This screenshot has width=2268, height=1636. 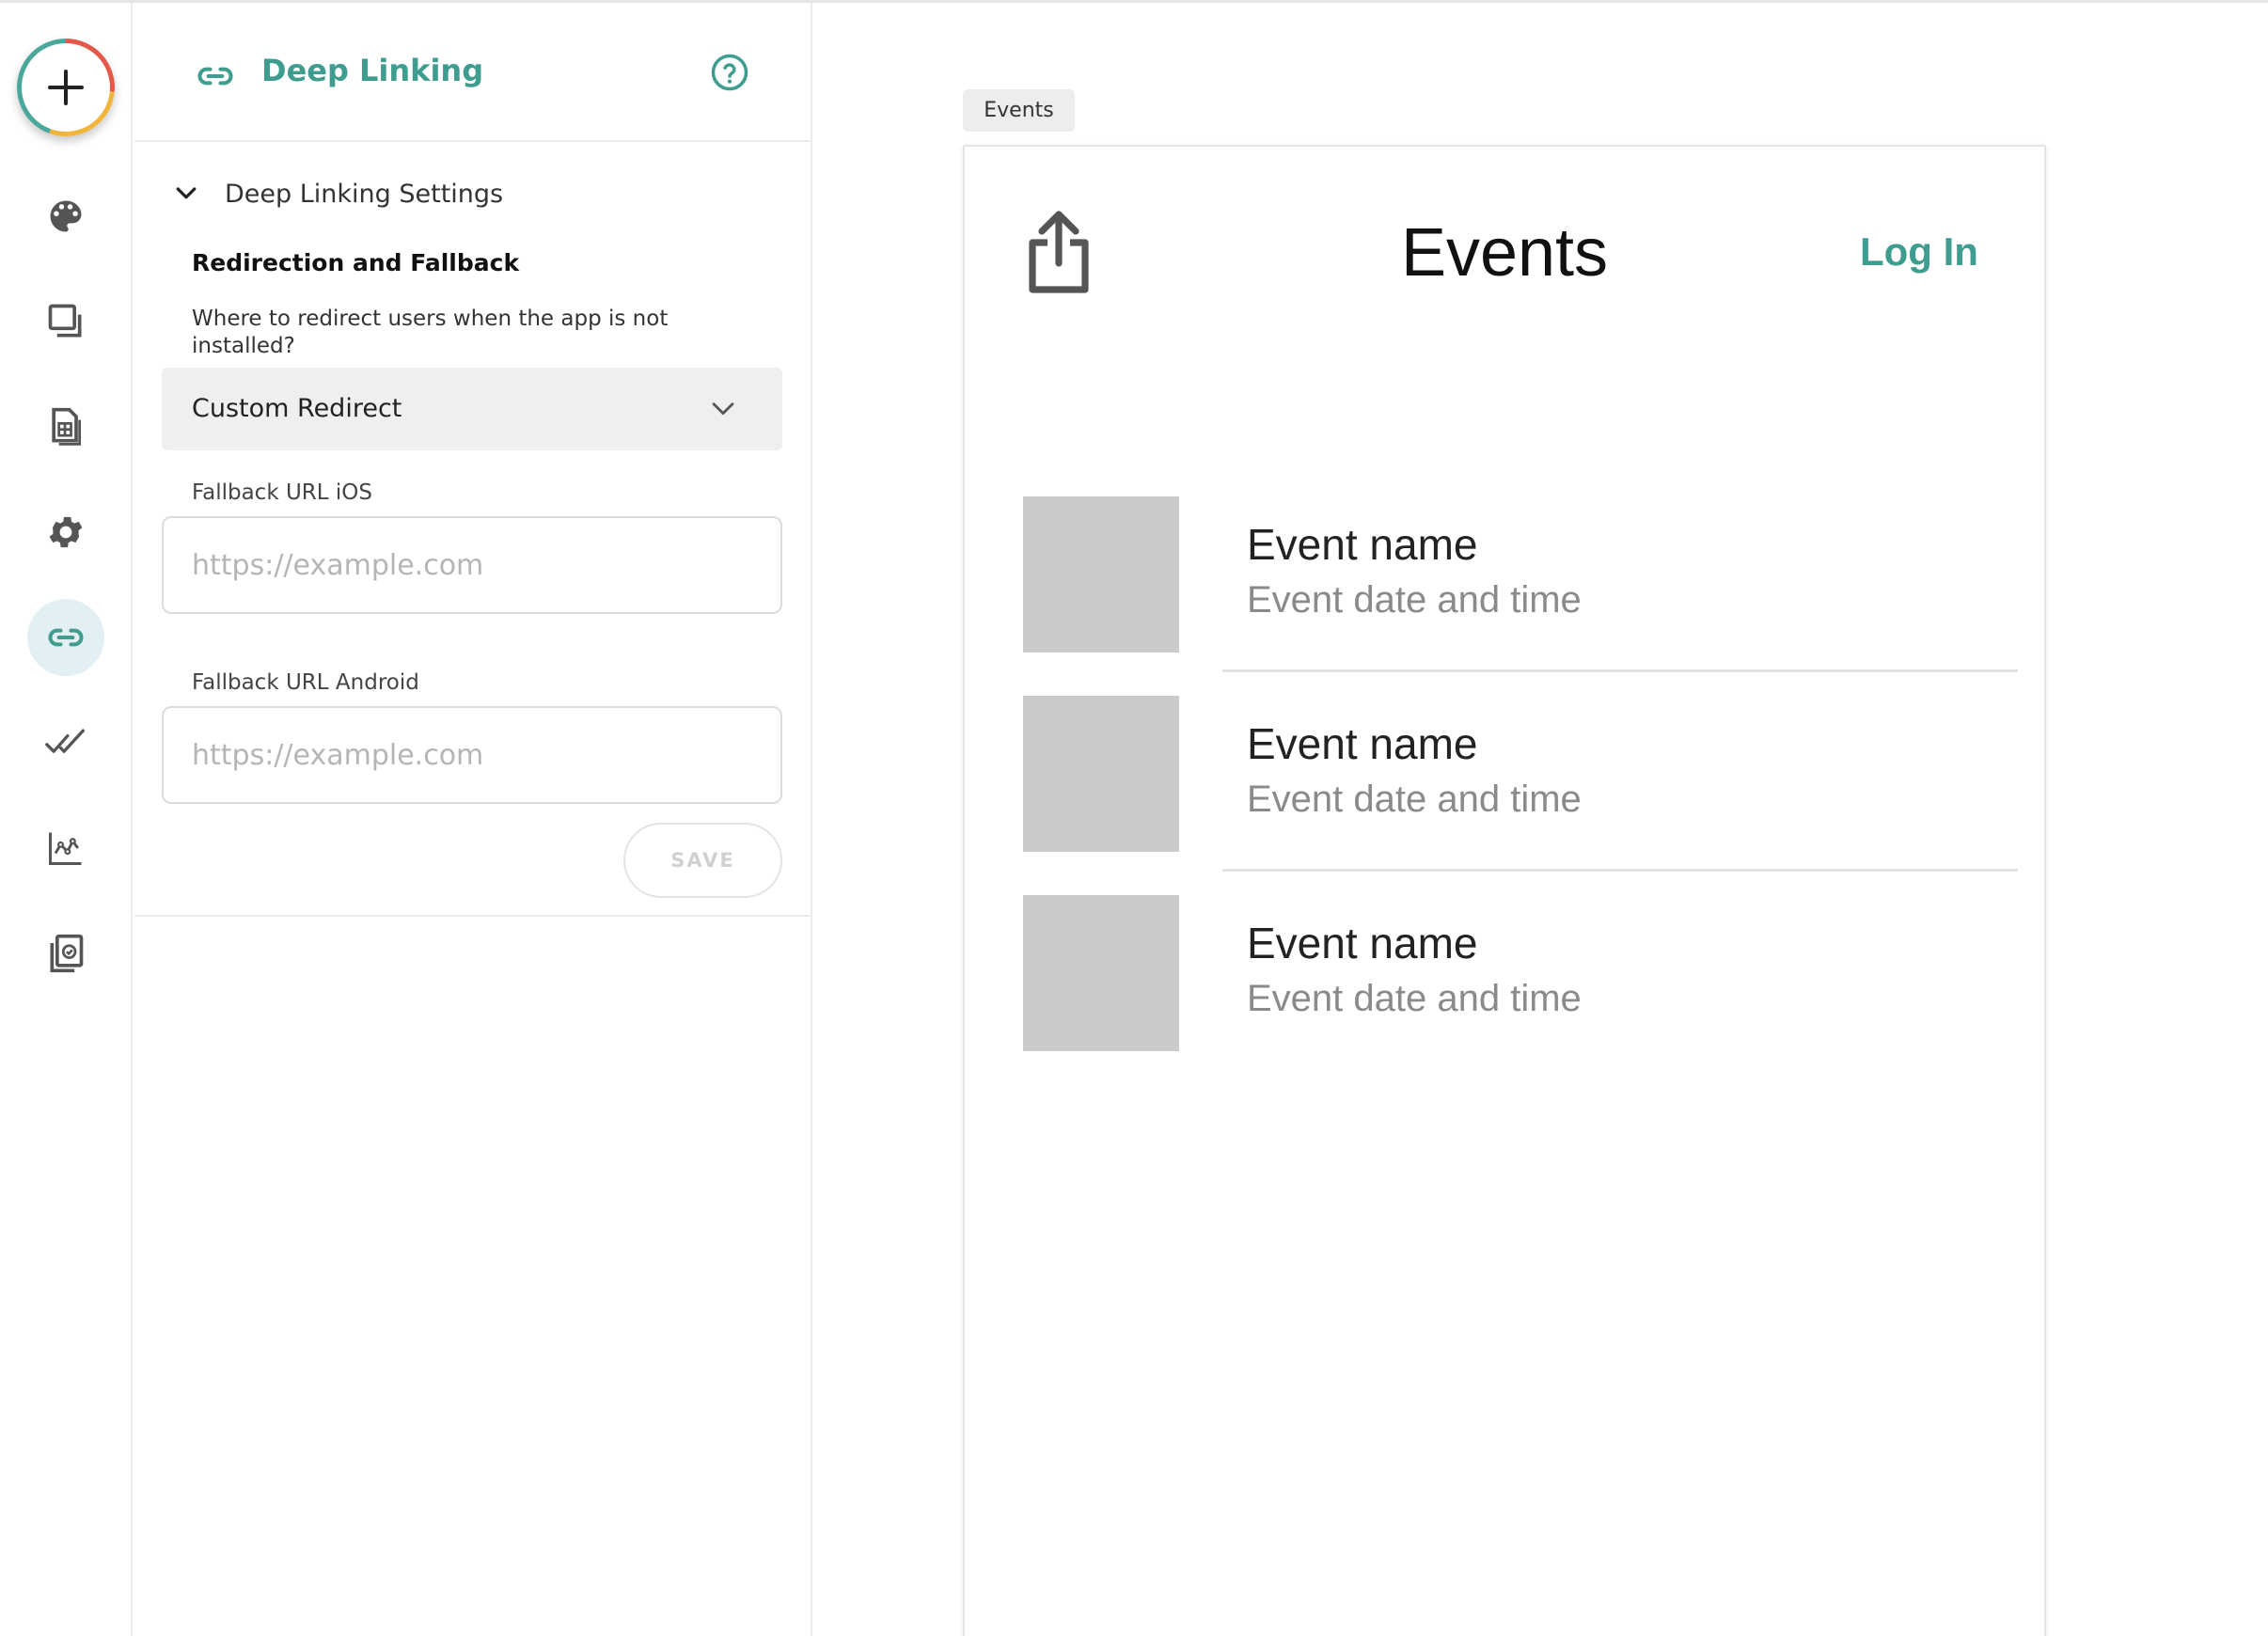 I want to click on icon-rail, so click(x=67, y=819).